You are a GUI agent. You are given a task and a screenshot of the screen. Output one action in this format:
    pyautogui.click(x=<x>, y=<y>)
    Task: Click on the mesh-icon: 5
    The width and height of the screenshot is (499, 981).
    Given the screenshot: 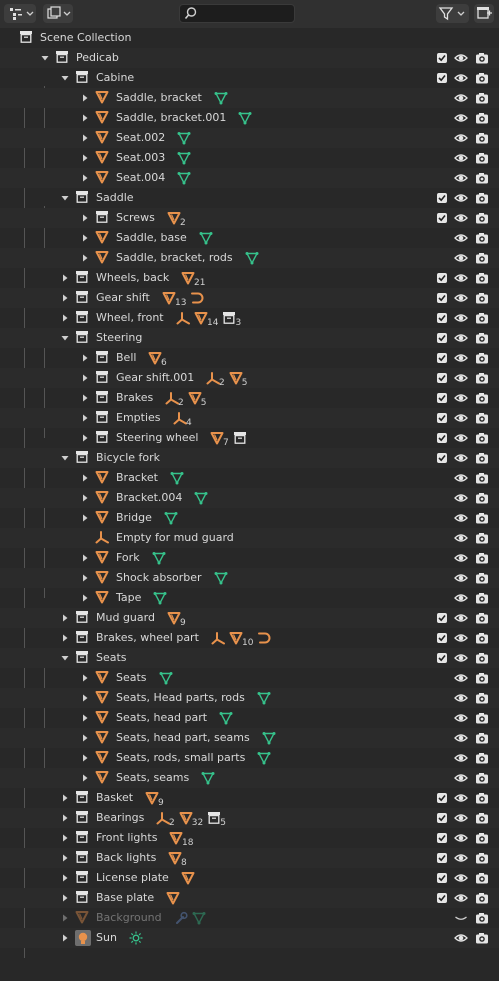 What is the action you would take?
    pyautogui.click(x=197, y=399)
    